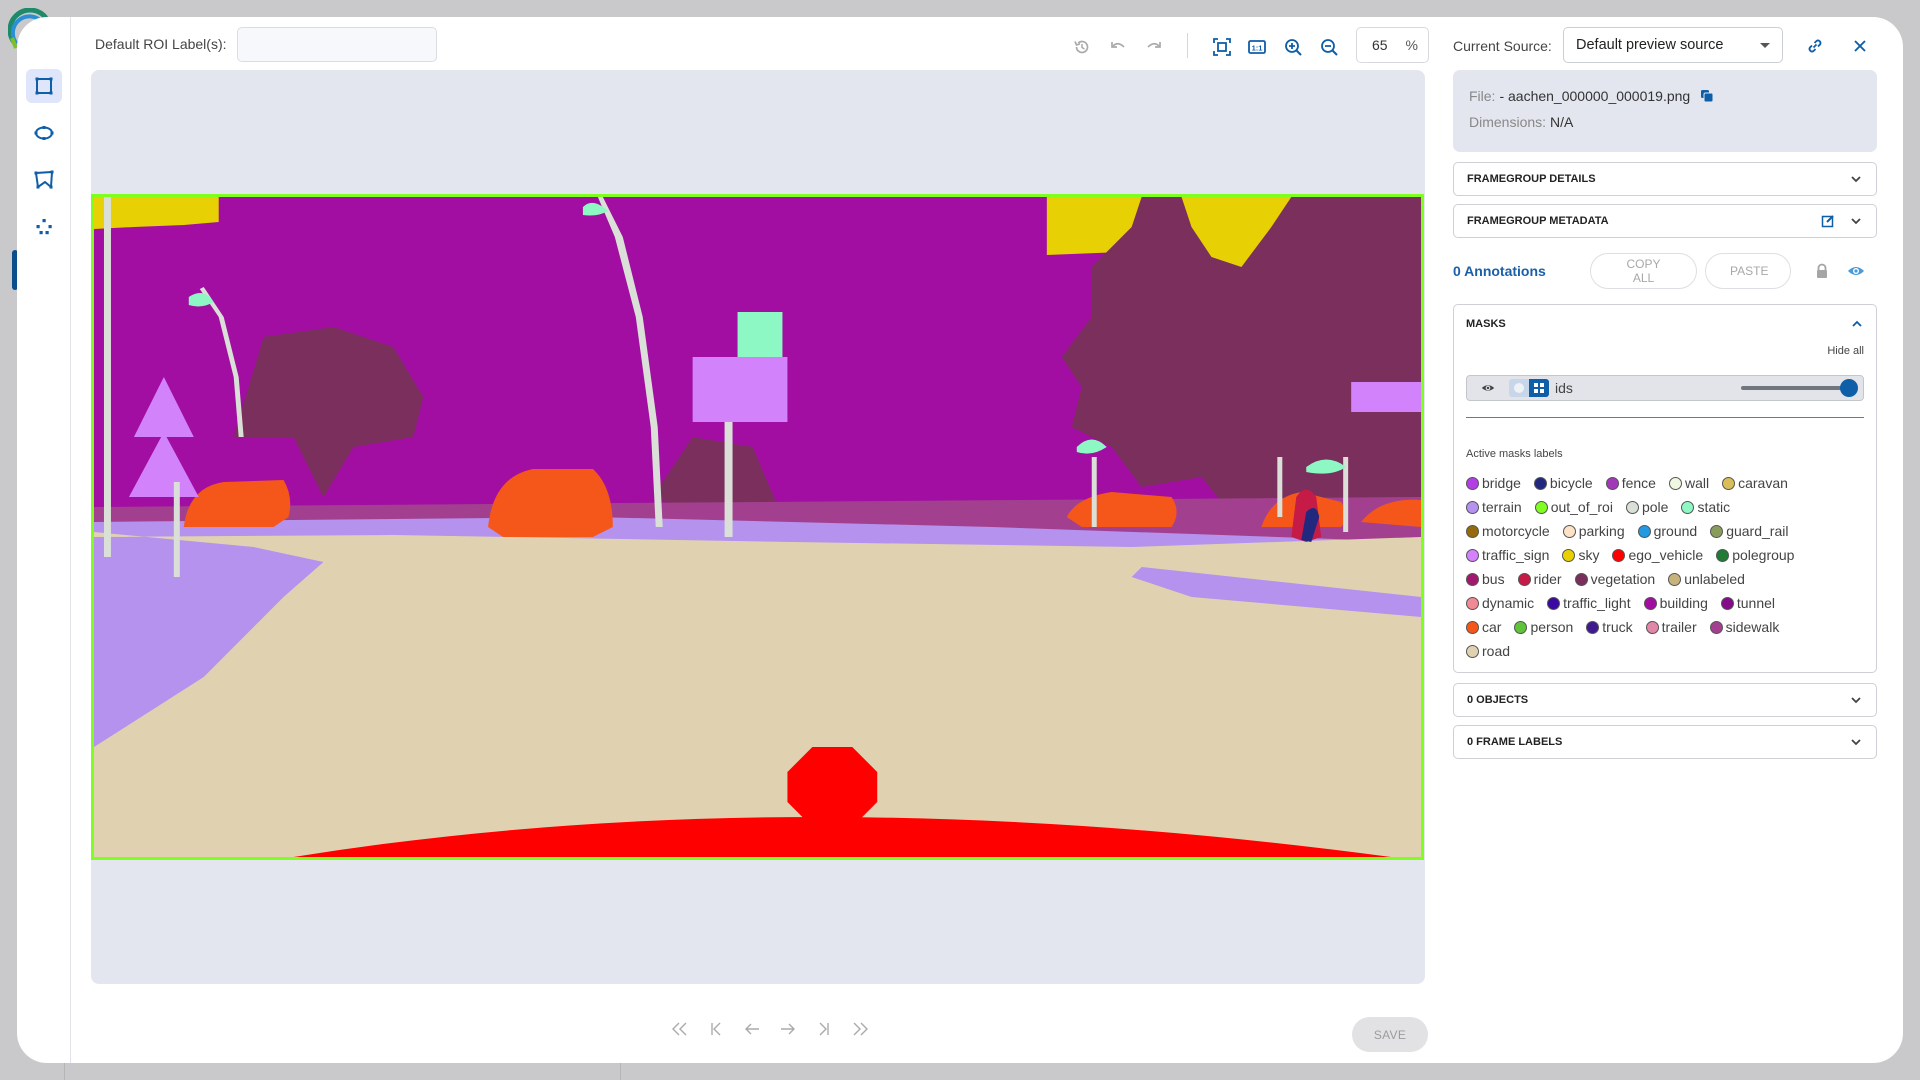  What do you see at coordinates (1589, 555) in the screenshot?
I see `label-name: sky` at bounding box center [1589, 555].